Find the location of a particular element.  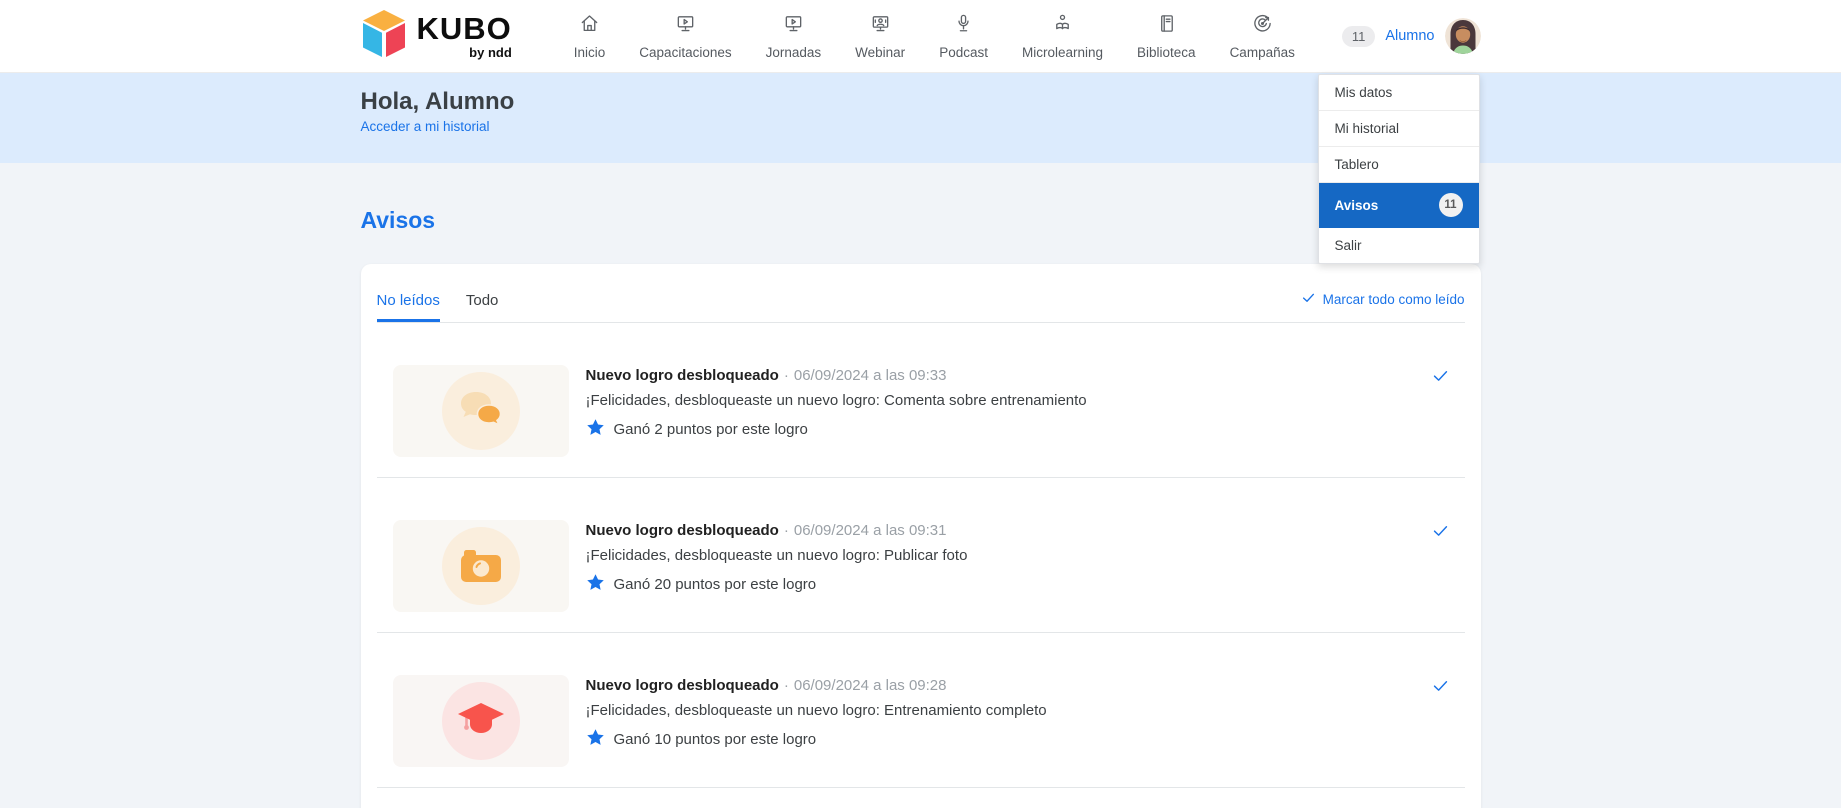

sessions-monitor-icon is located at coordinates (793, 26).